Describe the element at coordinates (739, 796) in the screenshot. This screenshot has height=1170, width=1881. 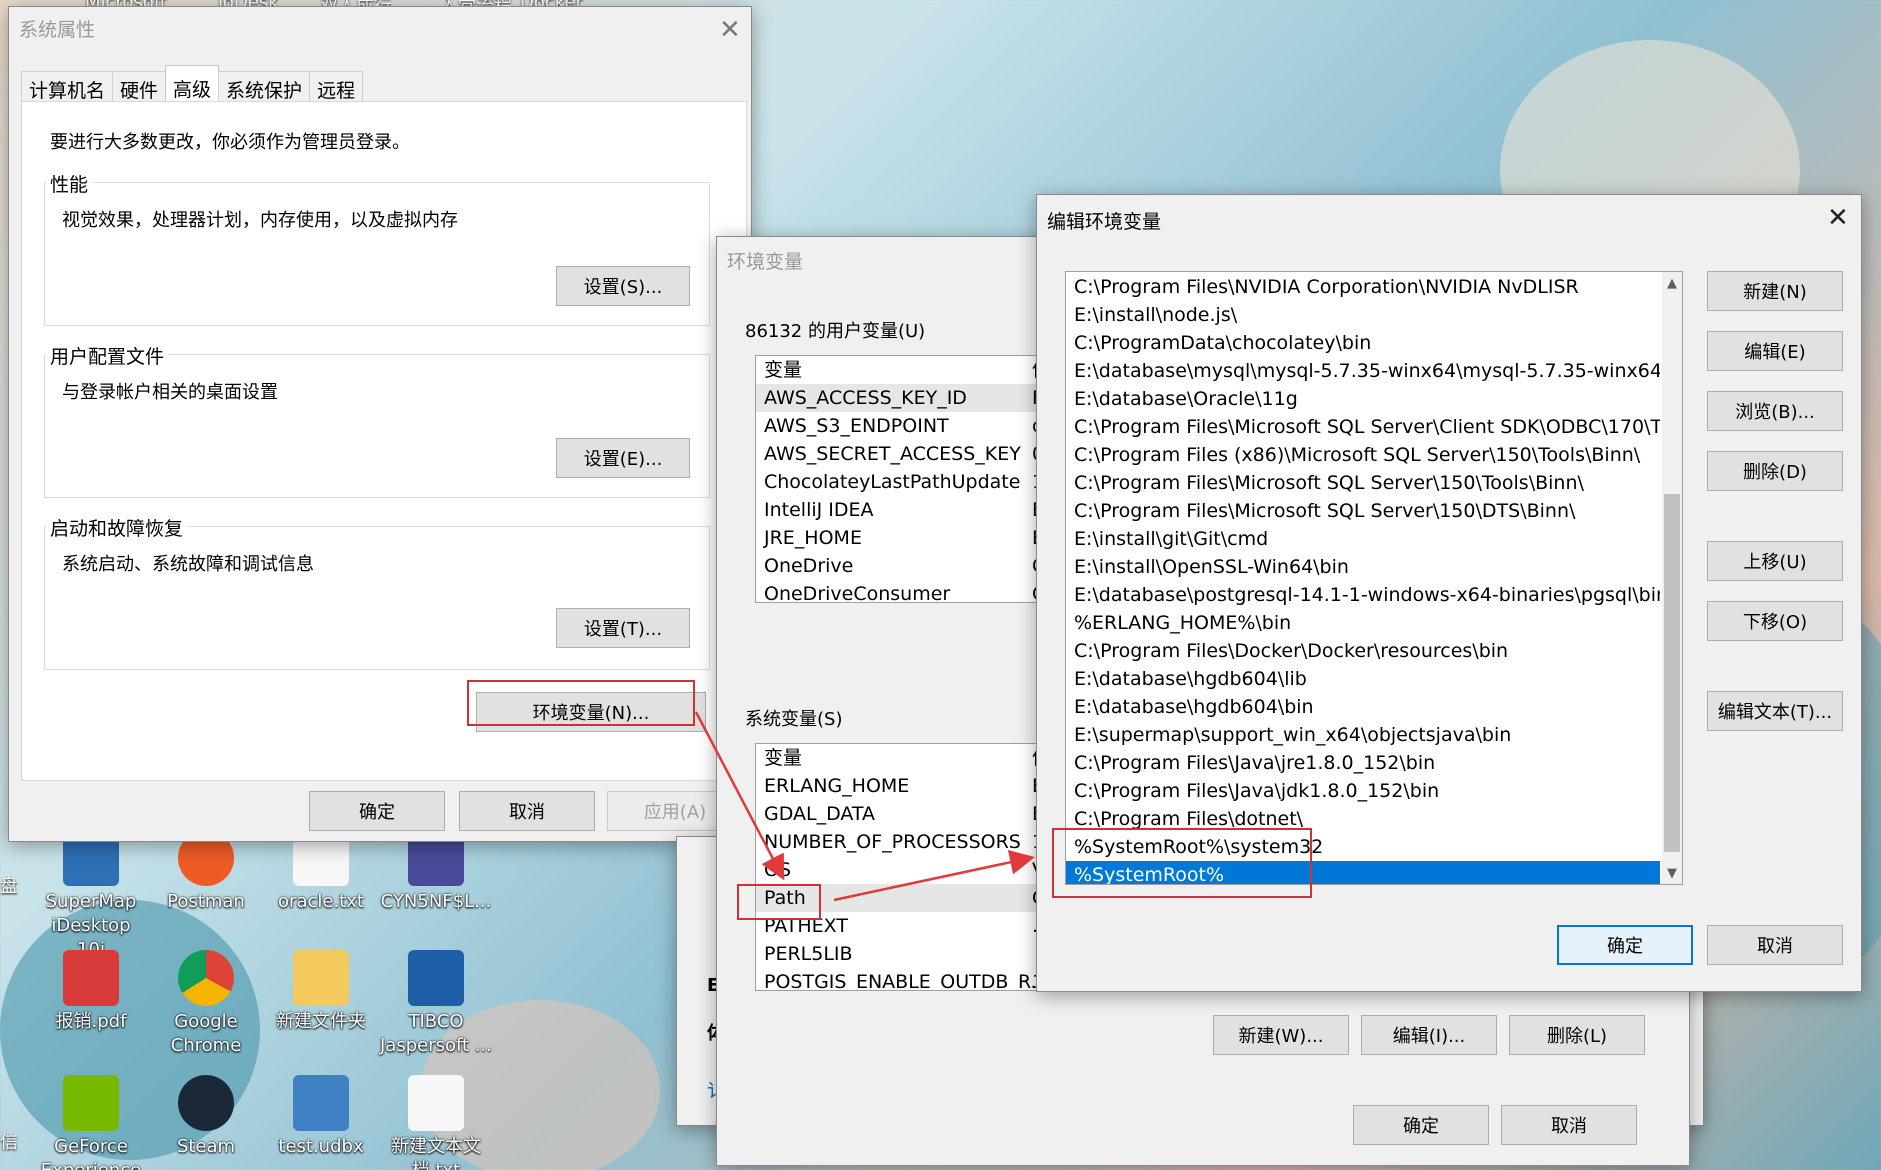
I see `arrow-to-path` at that location.